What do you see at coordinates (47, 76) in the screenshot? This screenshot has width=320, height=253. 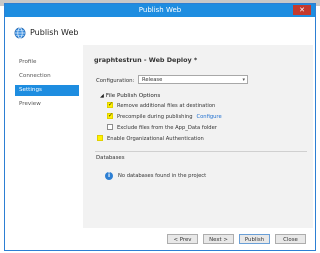 I see `sidebar-item-connection: Connection` at bounding box center [47, 76].